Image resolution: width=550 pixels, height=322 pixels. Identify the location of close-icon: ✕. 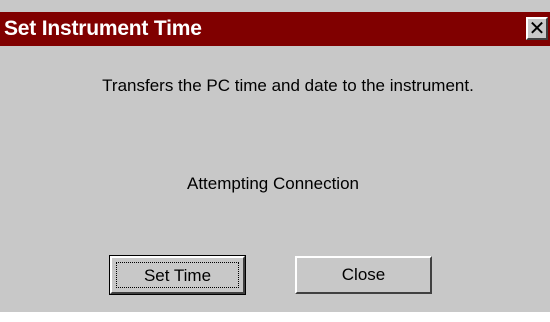
(537, 28).